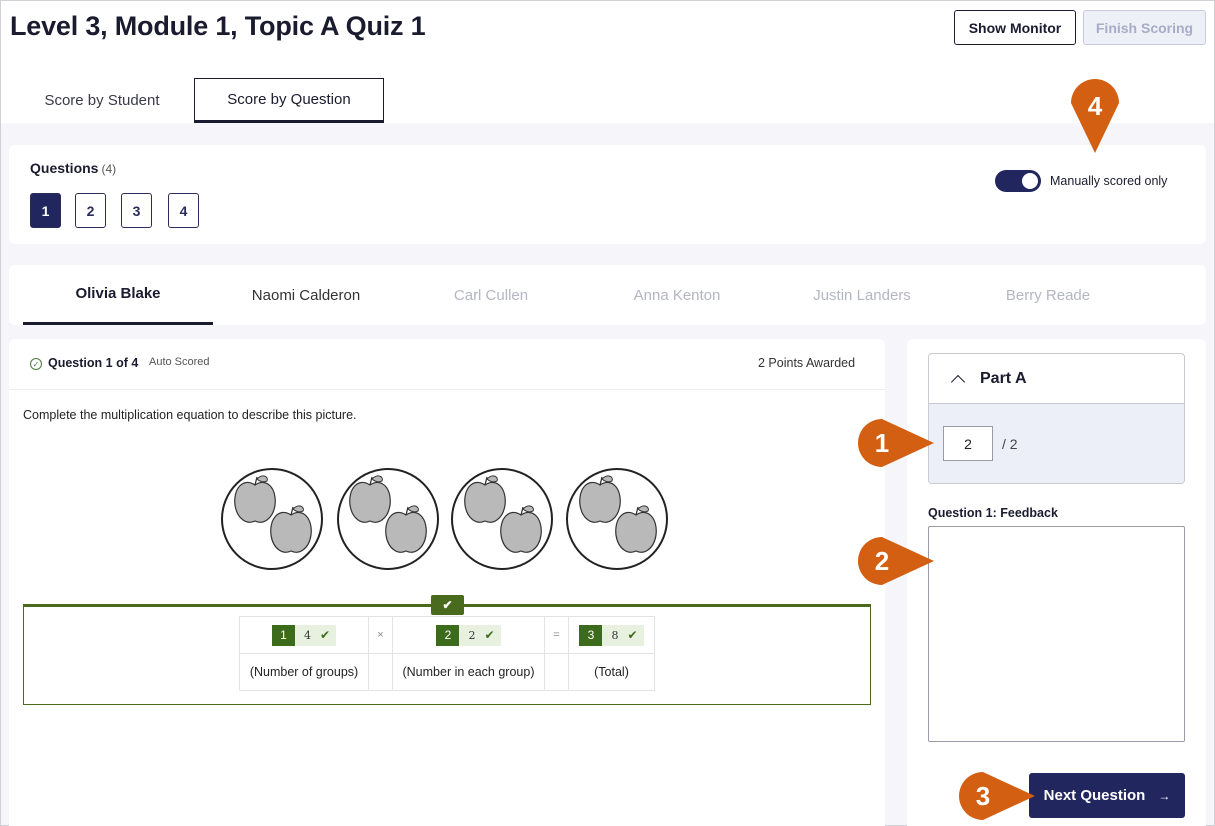 The height and width of the screenshot is (826, 1215). Describe the element at coordinates (109, 169) in the screenshot. I see `questions-count: (4)` at that location.